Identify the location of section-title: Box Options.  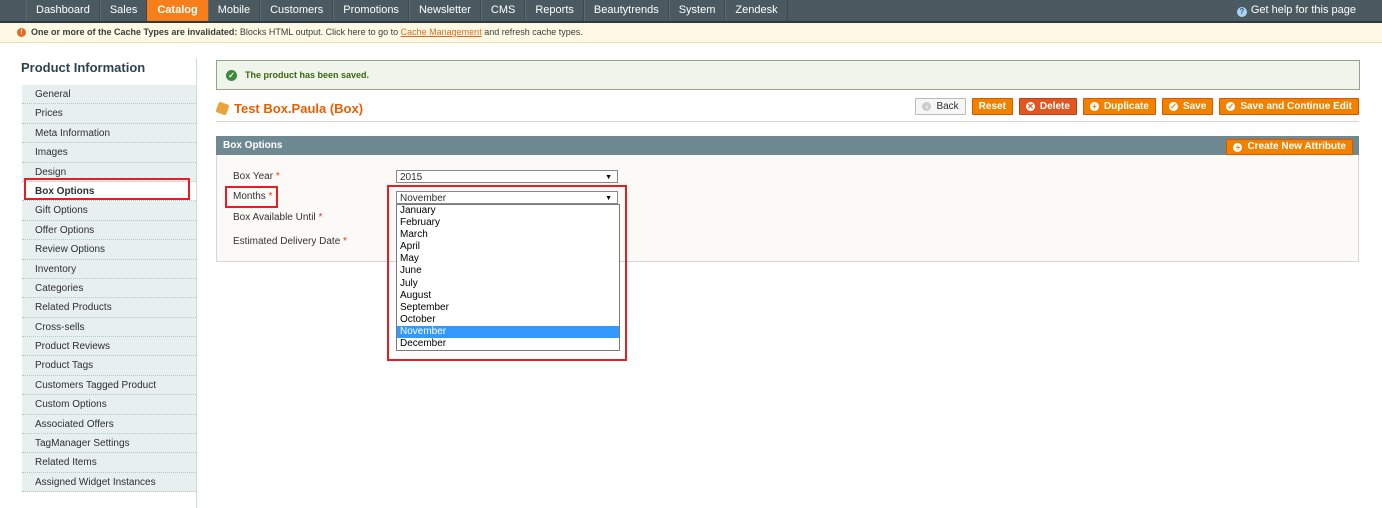
(253, 145).